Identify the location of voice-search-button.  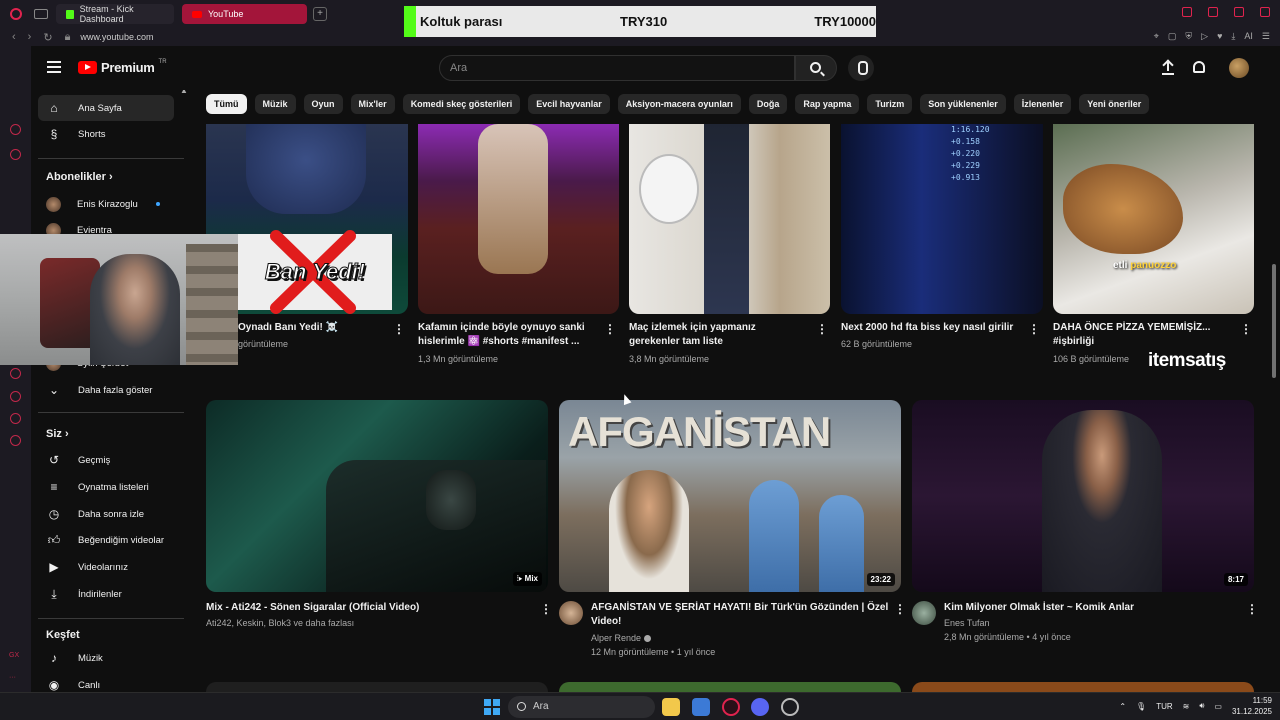
(861, 68).